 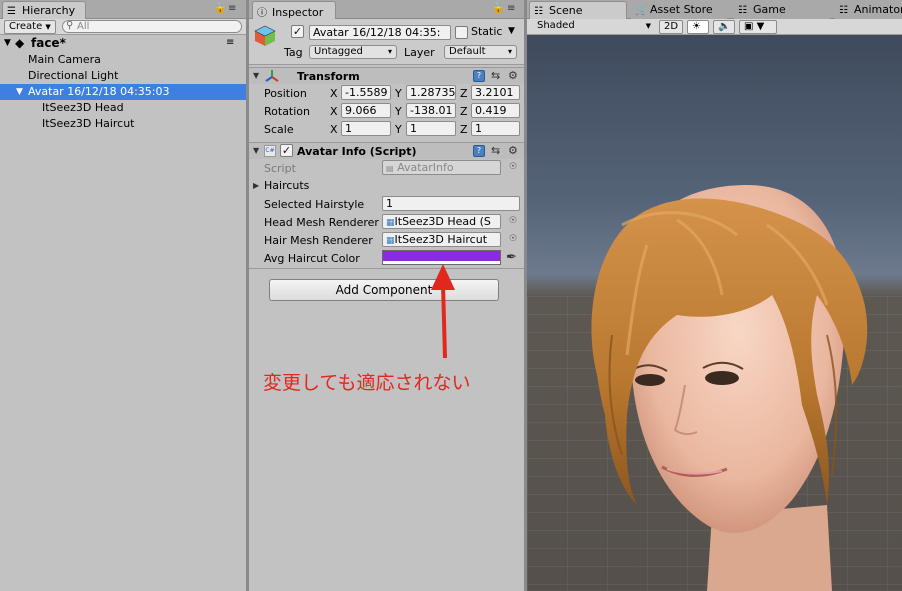 I want to click on avatar-info-title: Avatar Info (Script), so click(x=357, y=151).